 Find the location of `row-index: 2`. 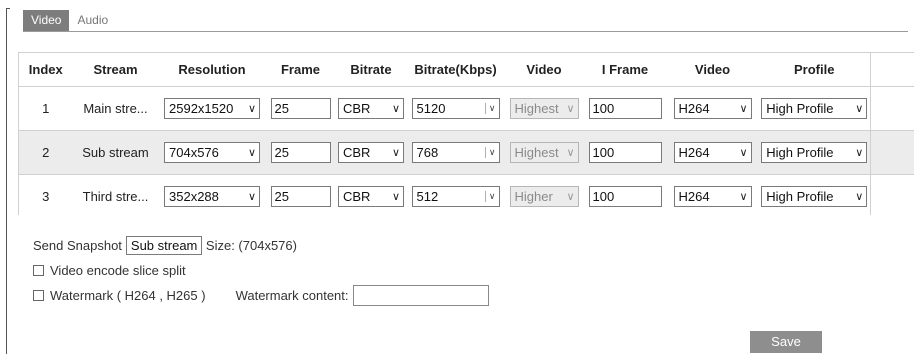

row-index: 2 is located at coordinates (45, 152).